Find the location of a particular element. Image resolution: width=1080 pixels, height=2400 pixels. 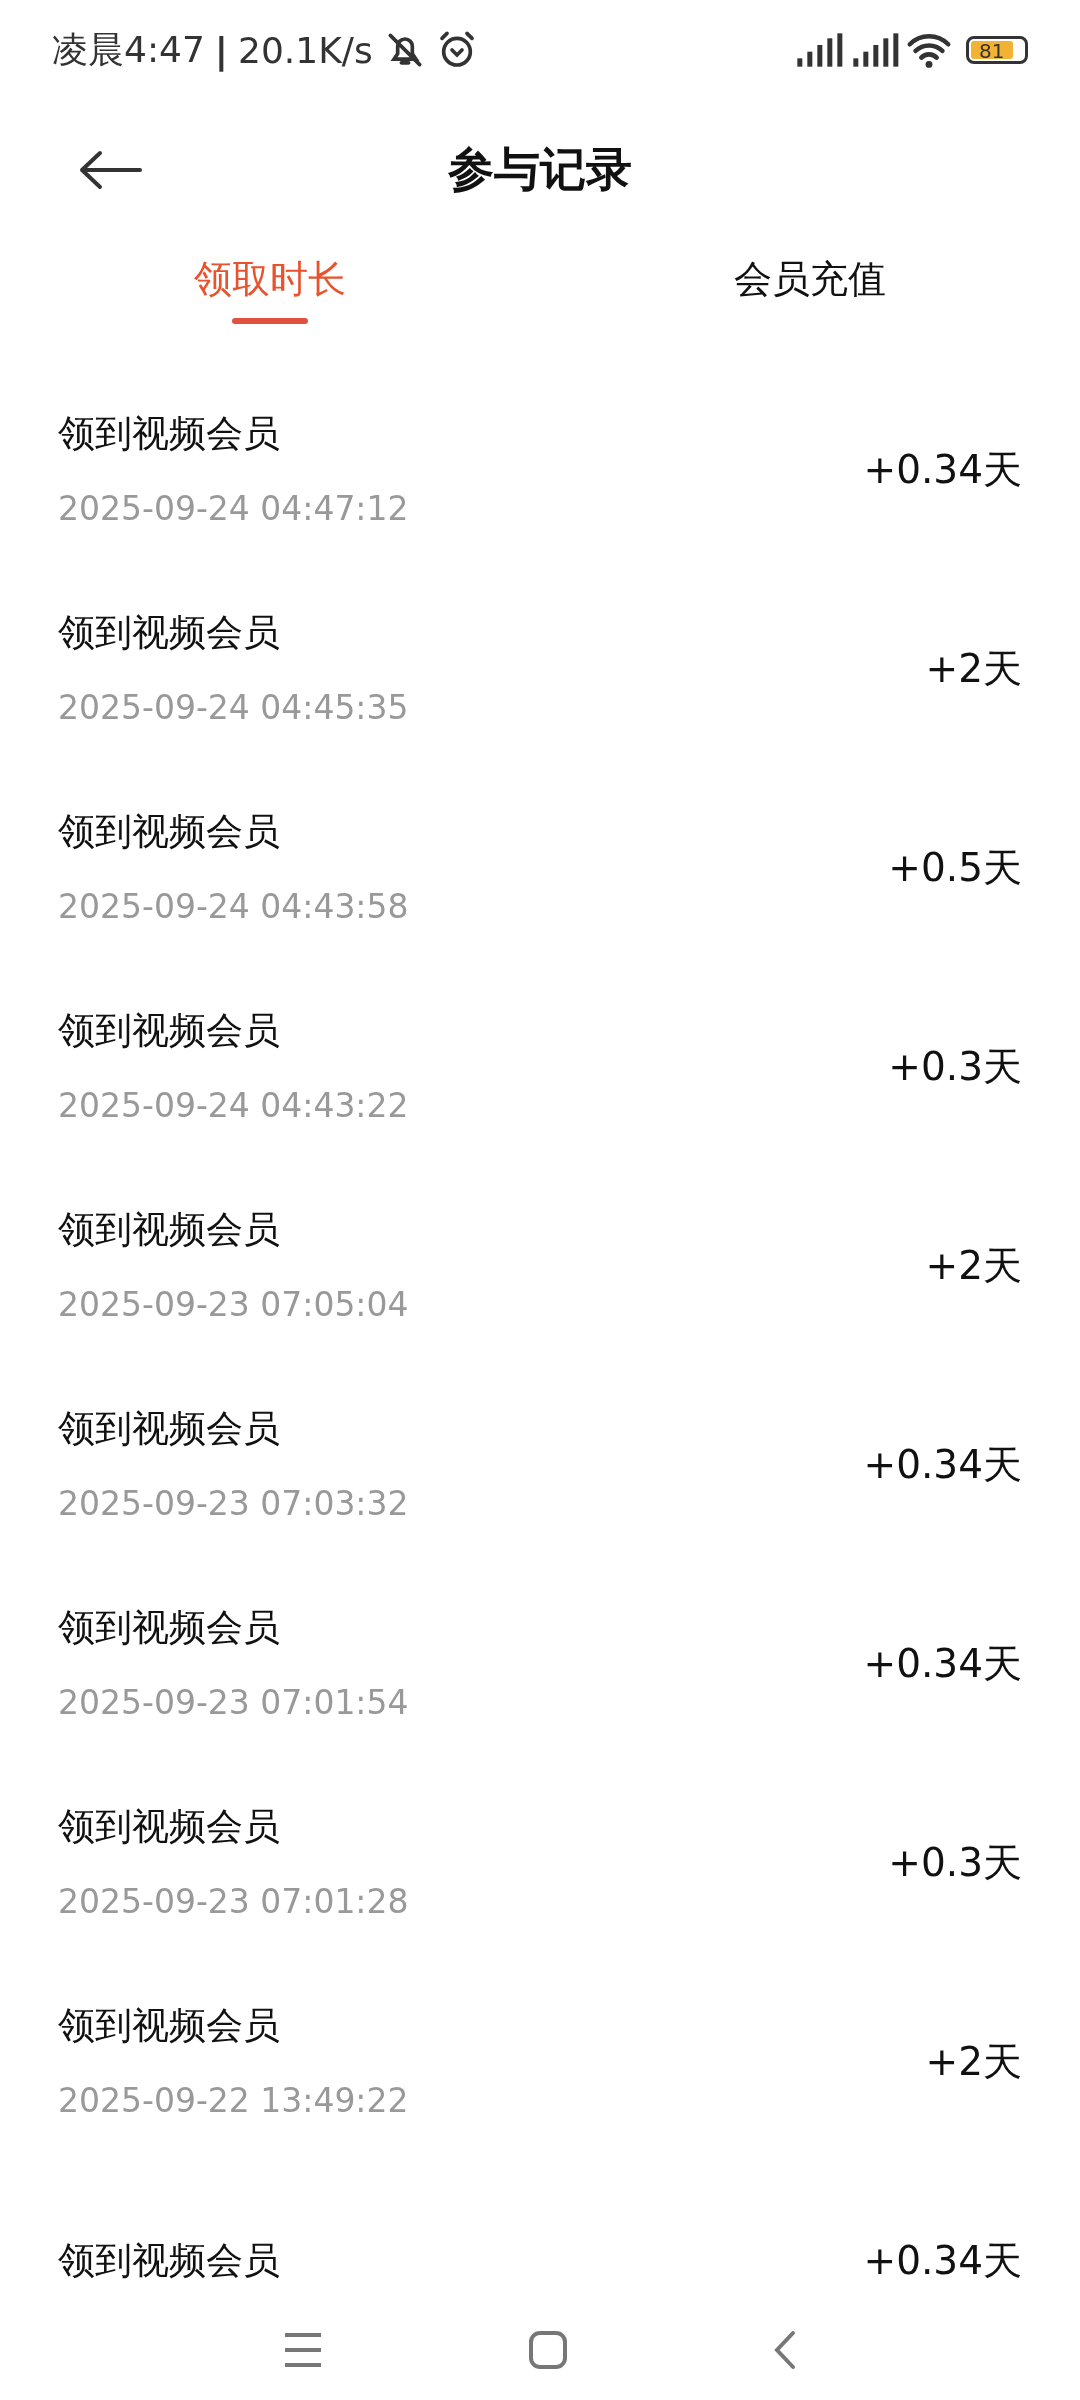

home-icon is located at coordinates (548, 2350).